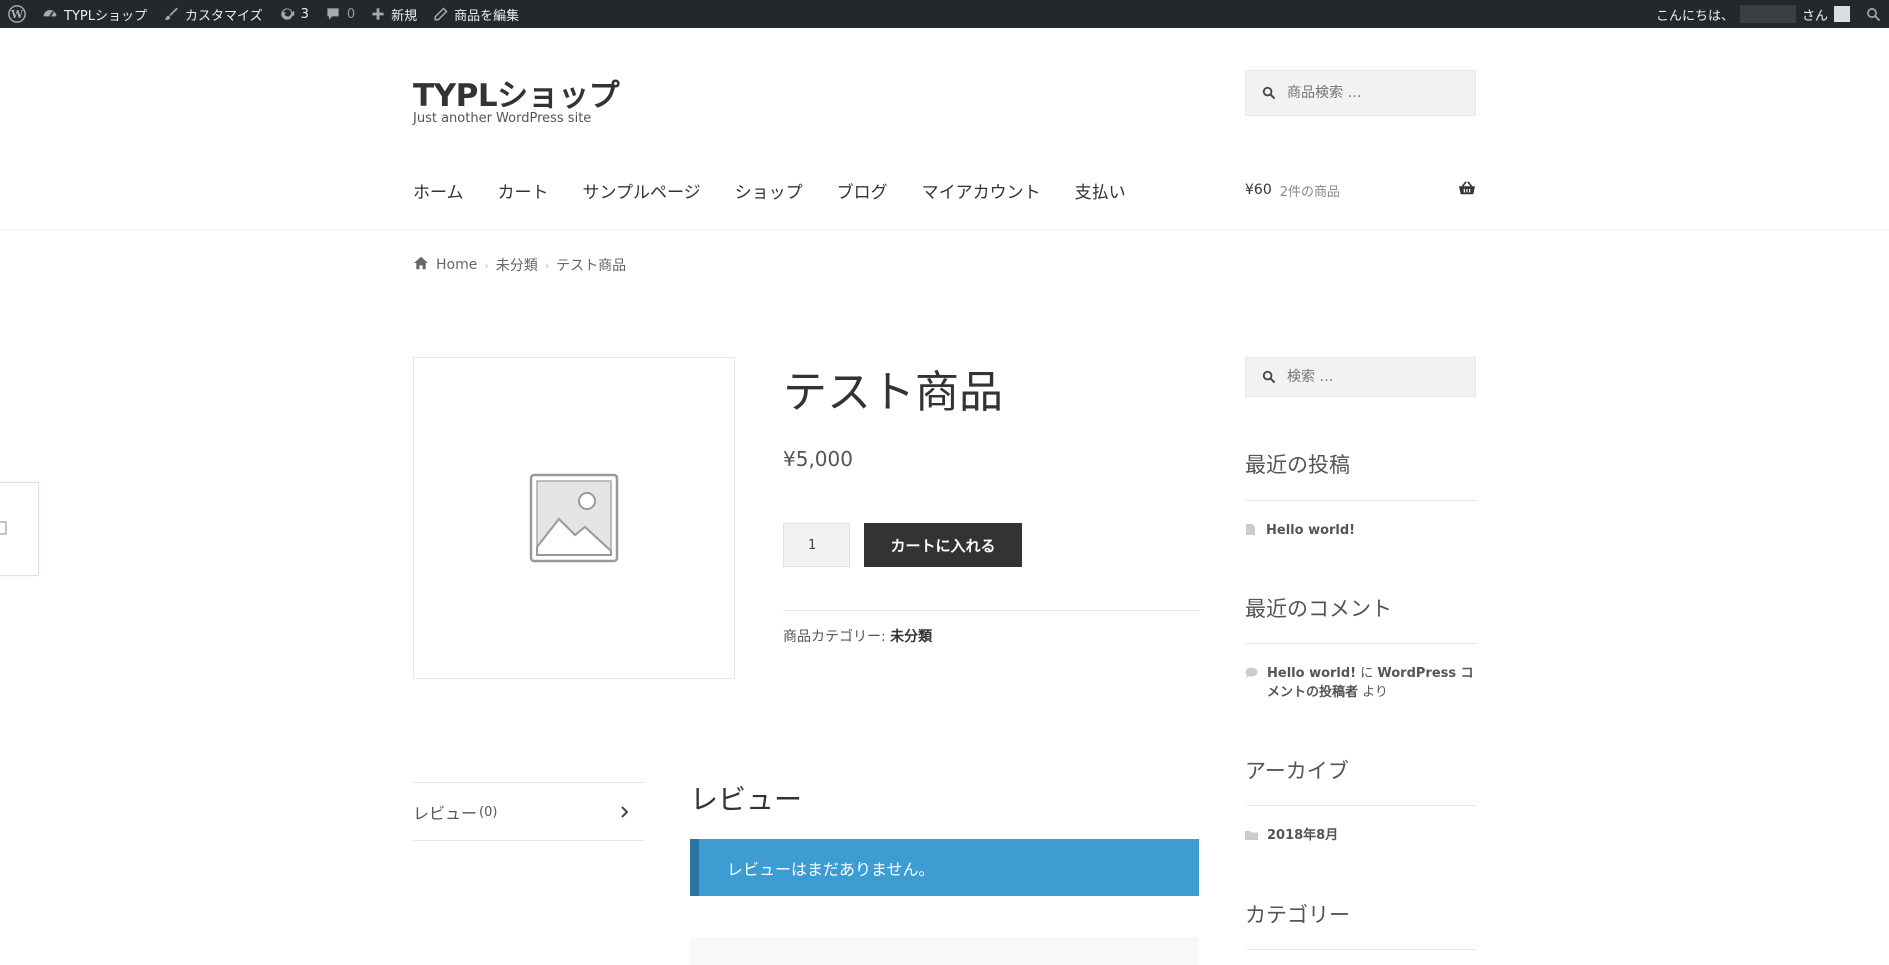 This screenshot has height=965, width=1889. Describe the element at coordinates (456, 265) in the screenshot. I see `breadcrumb-home: Home` at that location.